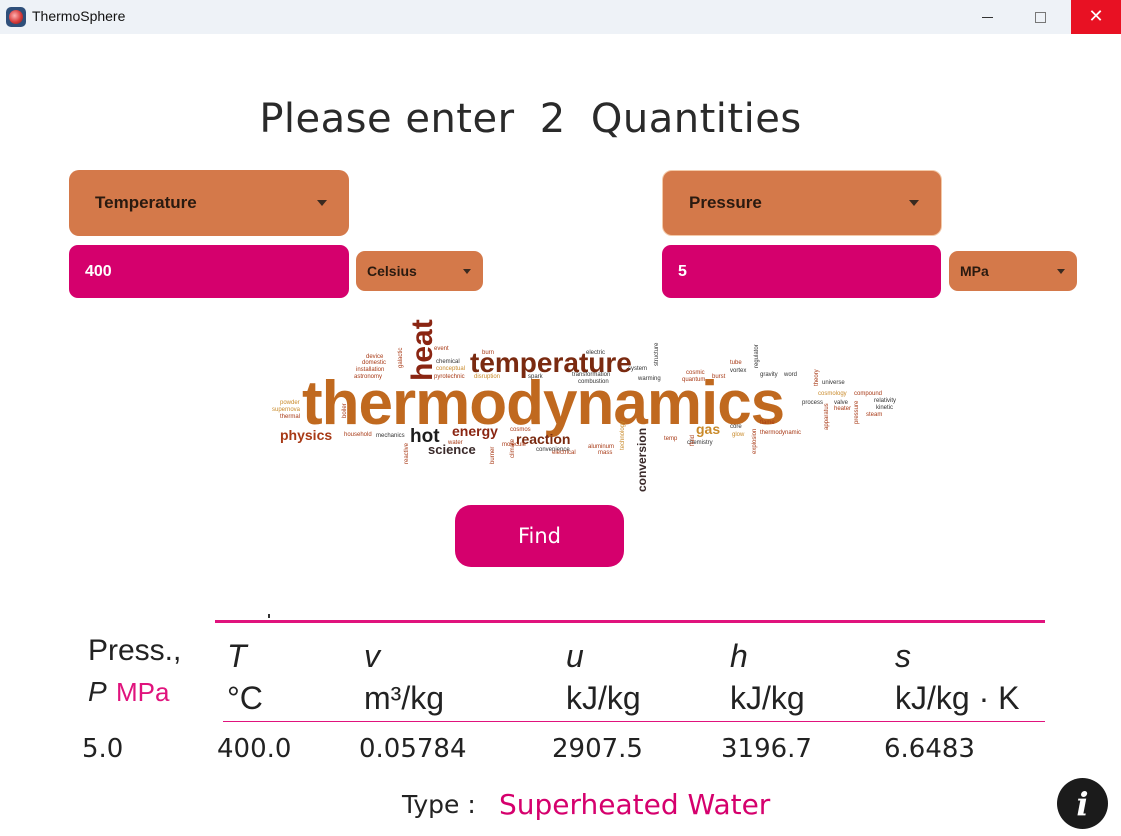 The width and height of the screenshot is (1121, 836). What do you see at coordinates (552, 119) in the screenshot?
I see `quantity-count: 2` at bounding box center [552, 119].